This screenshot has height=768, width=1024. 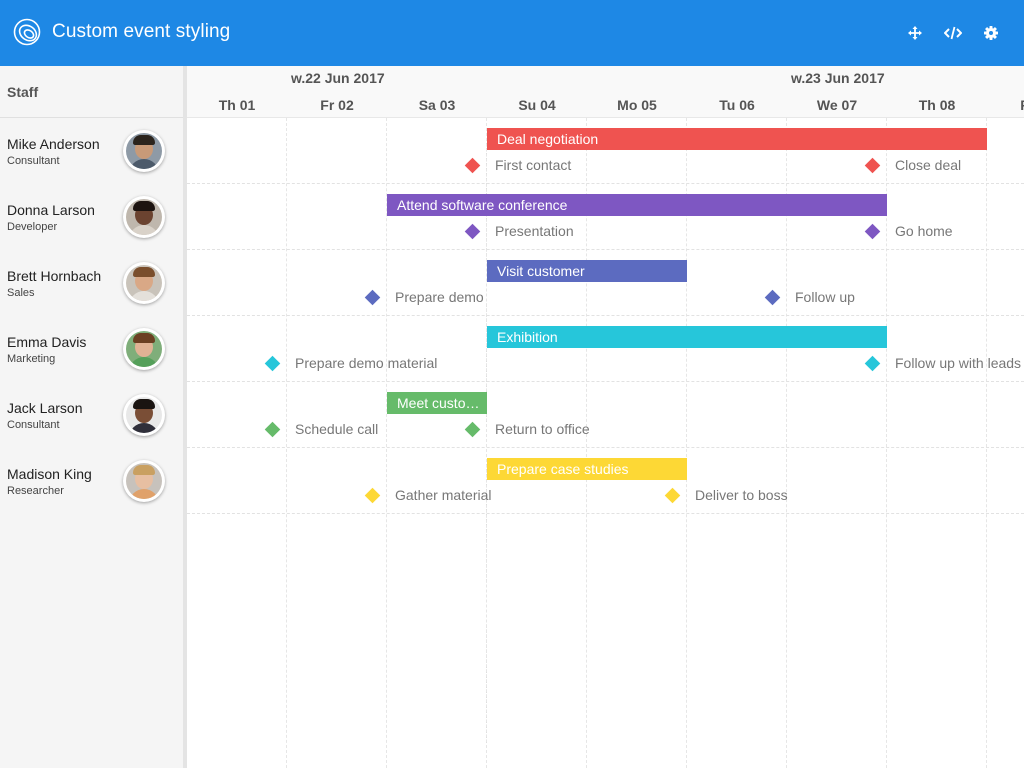 I want to click on milestone-label: Schedule call, so click(x=337, y=429).